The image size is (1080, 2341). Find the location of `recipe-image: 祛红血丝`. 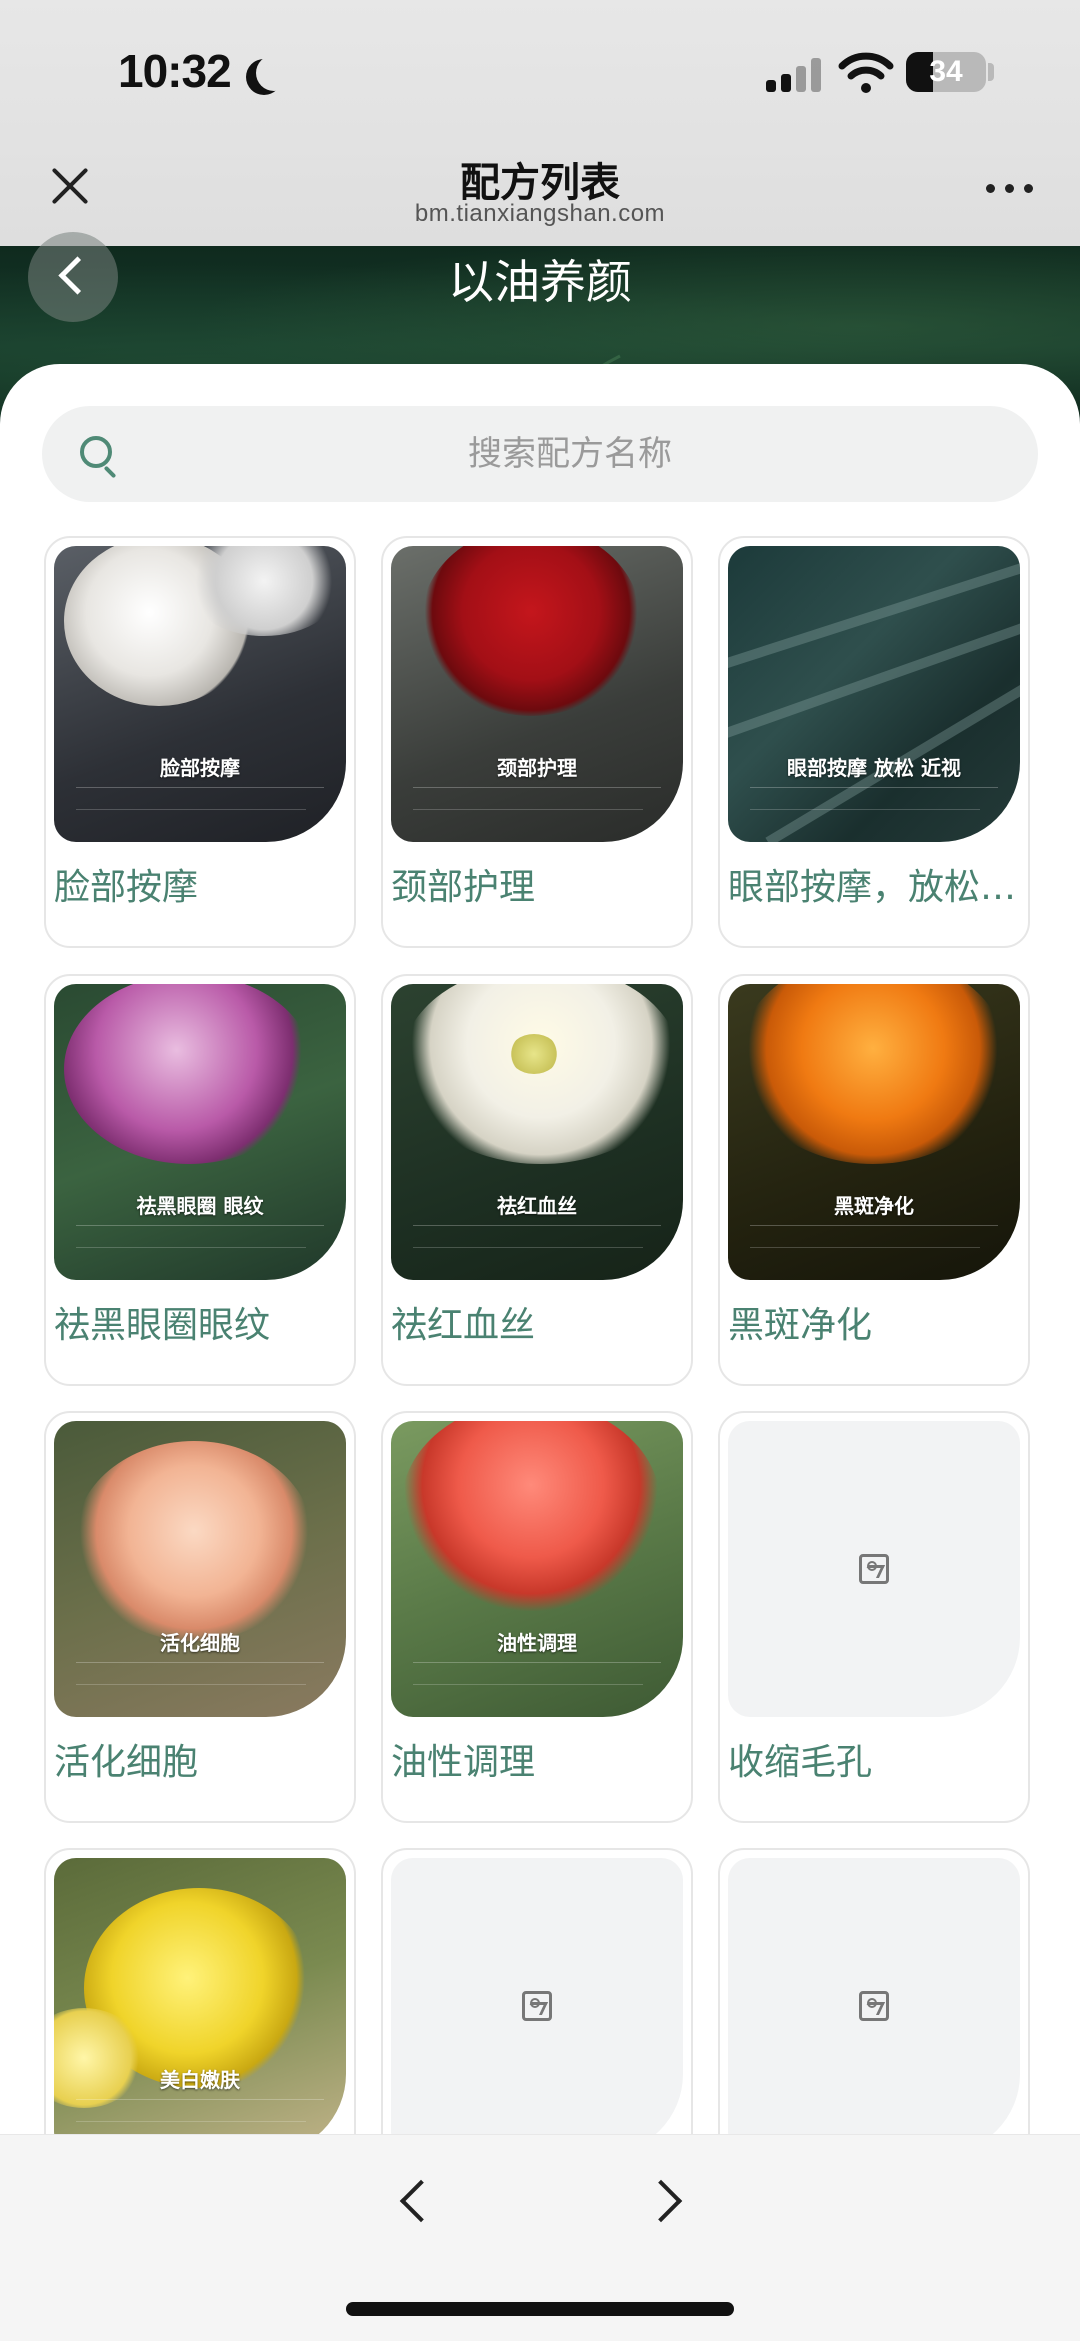

recipe-image: 祛红血丝 is located at coordinates (537, 1132).